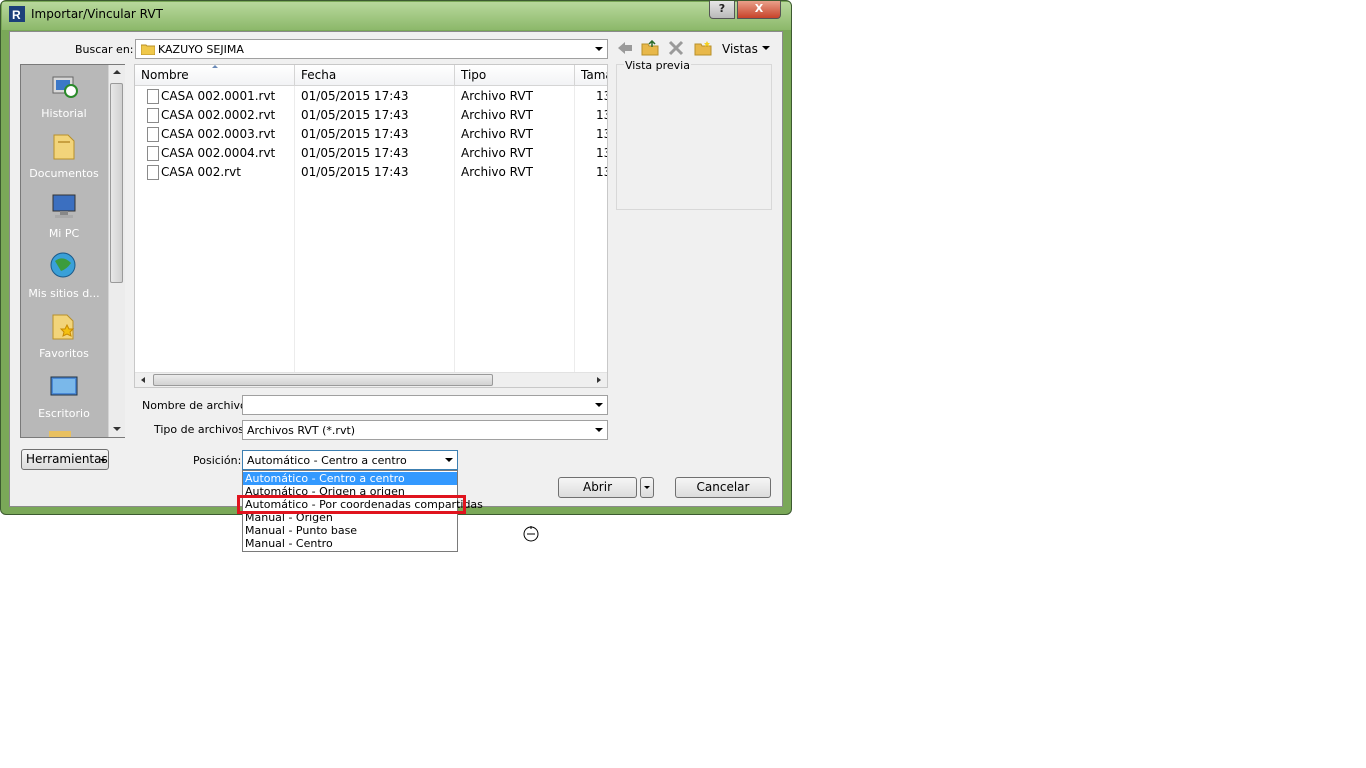 The height and width of the screenshot is (768, 1366). Describe the element at coordinates (591, 75) in the screenshot. I see `column-header-size: Tama` at that location.